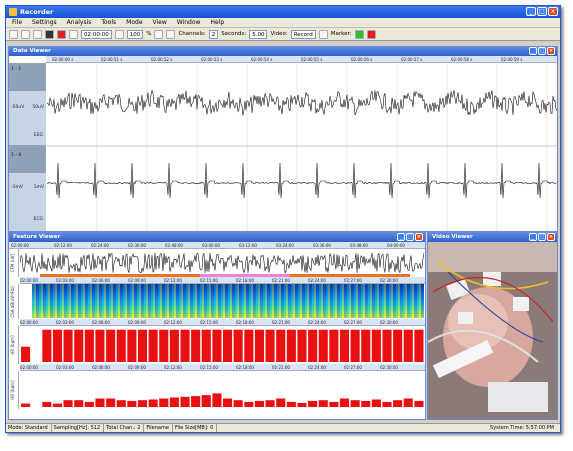 This screenshot has width=573, height=451. Describe the element at coordinates (73, 34) in the screenshot. I see `stop-icon` at that location.